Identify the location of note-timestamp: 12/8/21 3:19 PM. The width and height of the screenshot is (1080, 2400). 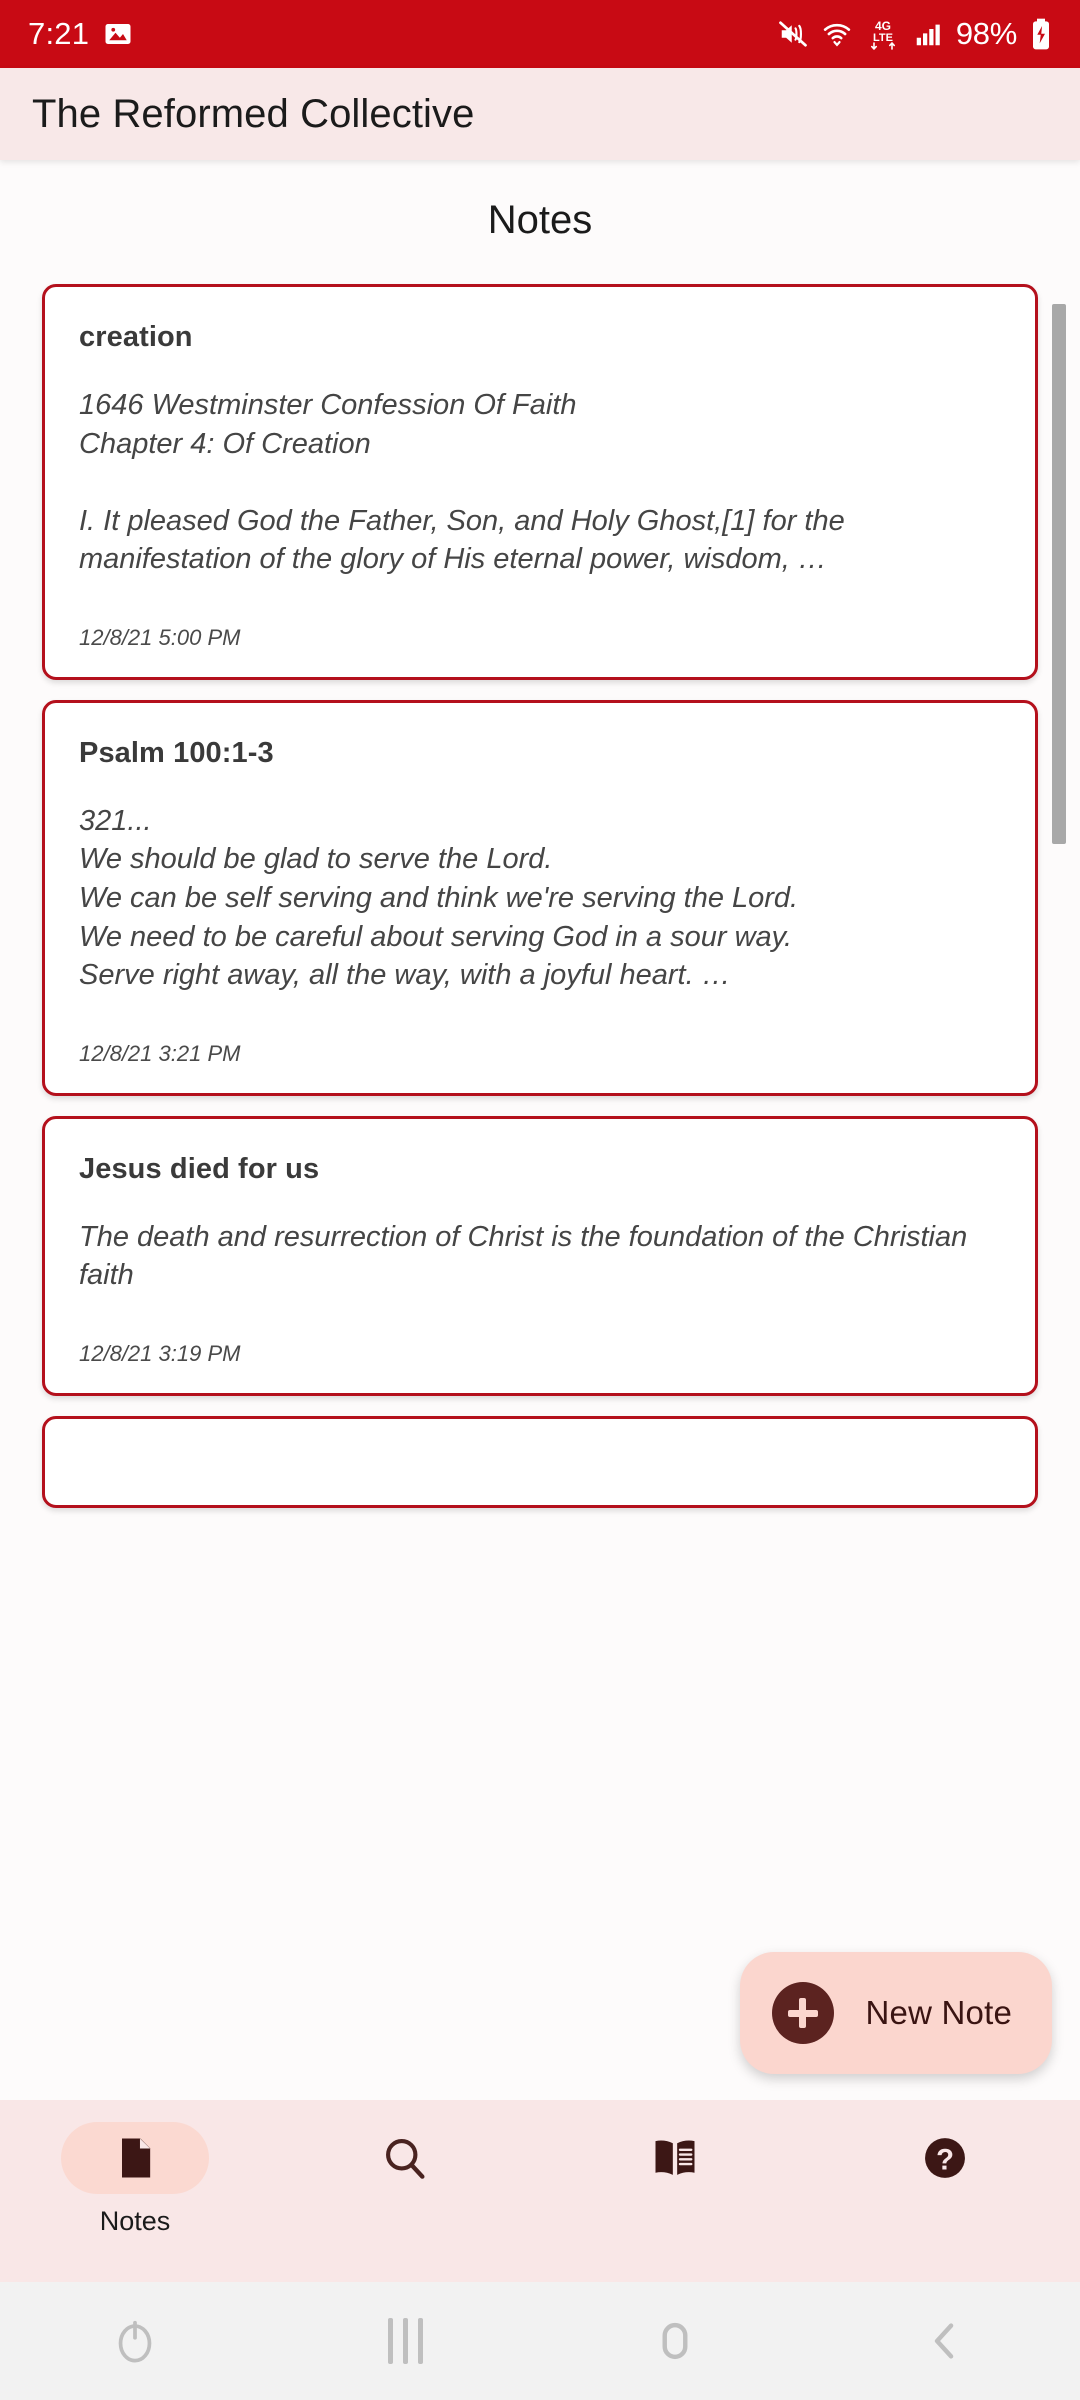
(160, 1353).